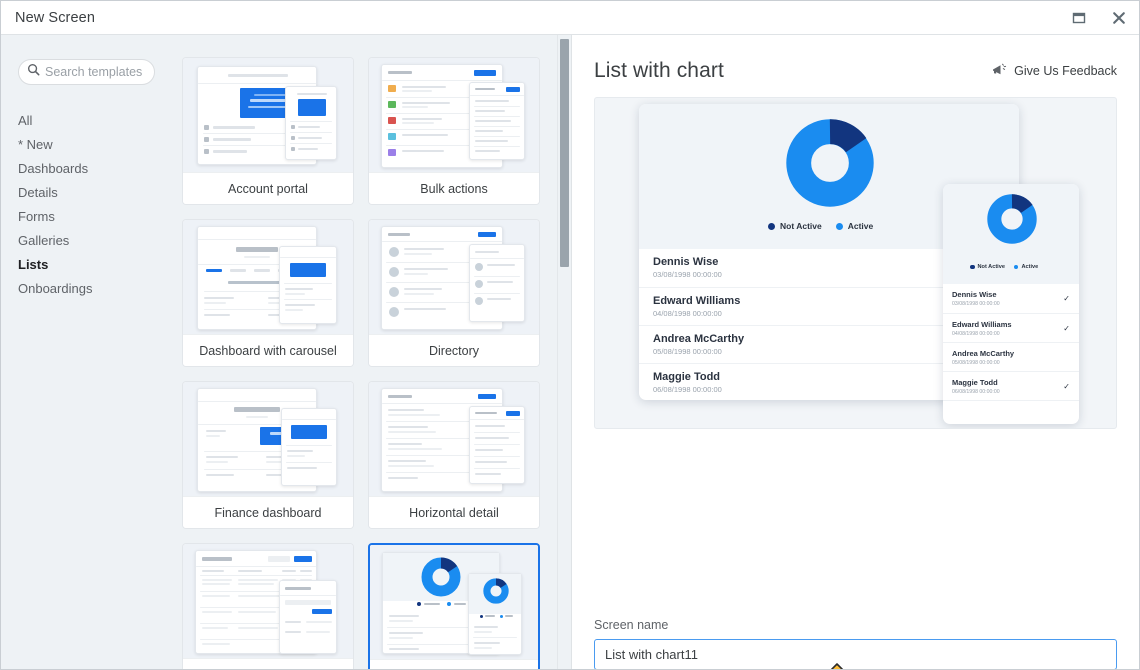 This screenshot has width=1140, height=670. I want to click on template-card-directory: Directory, so click(454, 293).